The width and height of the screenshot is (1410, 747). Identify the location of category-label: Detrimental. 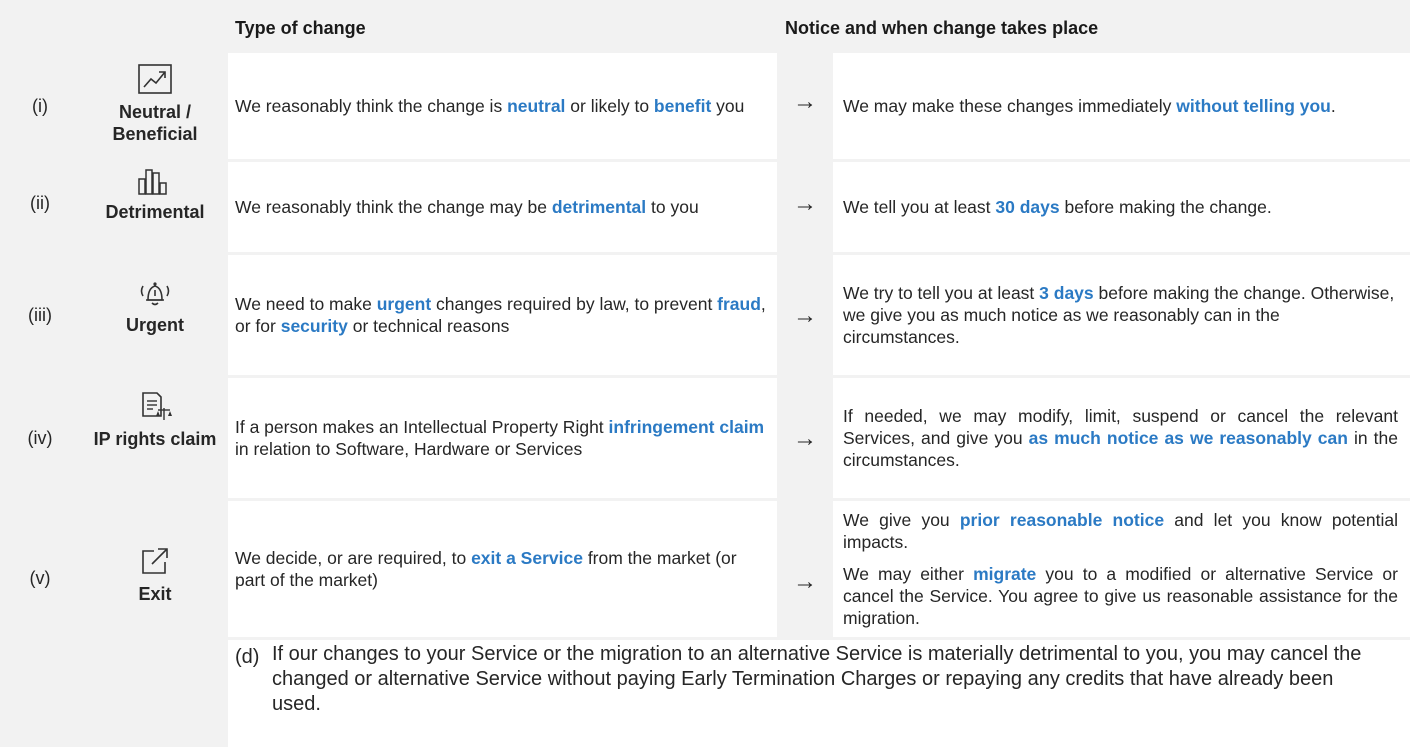
(155, 212).